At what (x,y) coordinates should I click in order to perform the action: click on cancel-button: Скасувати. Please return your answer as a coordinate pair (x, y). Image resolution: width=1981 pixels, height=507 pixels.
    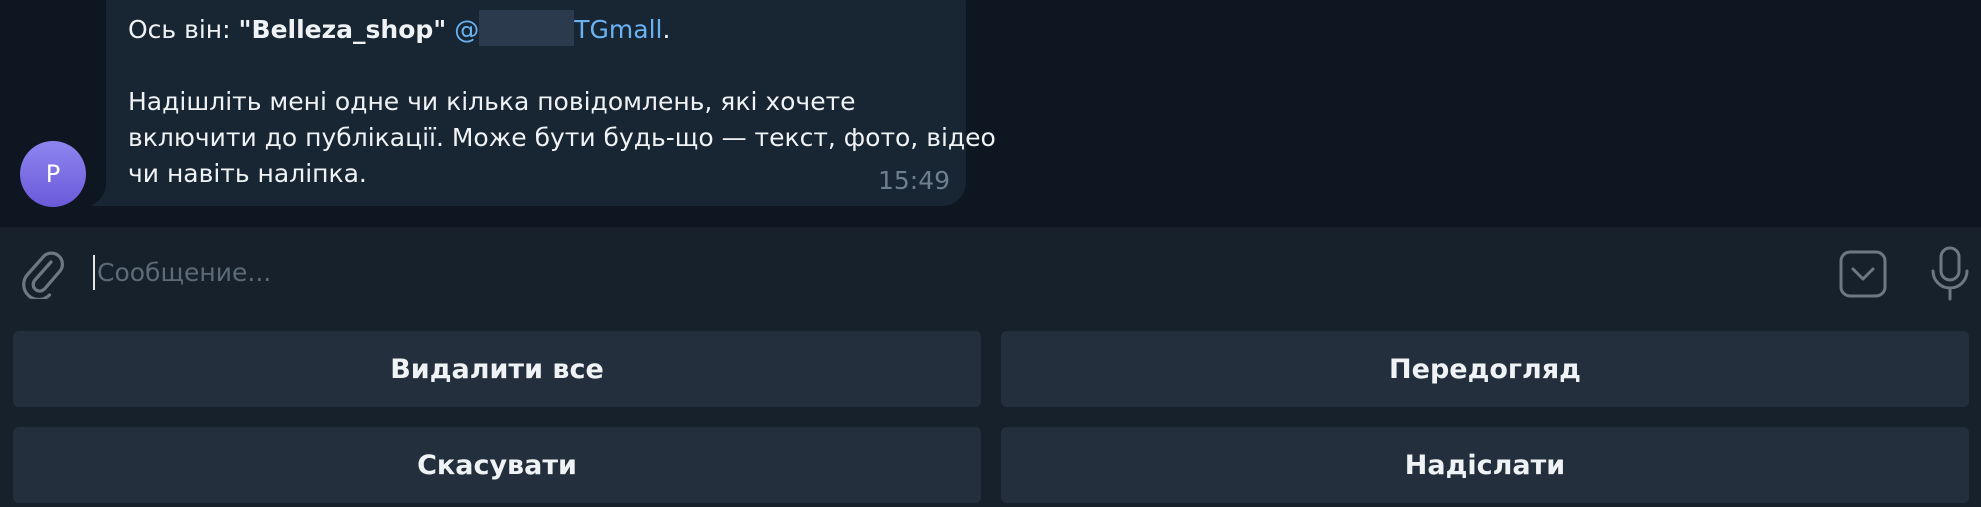
    Looking at the image, I should click on (497, 465).